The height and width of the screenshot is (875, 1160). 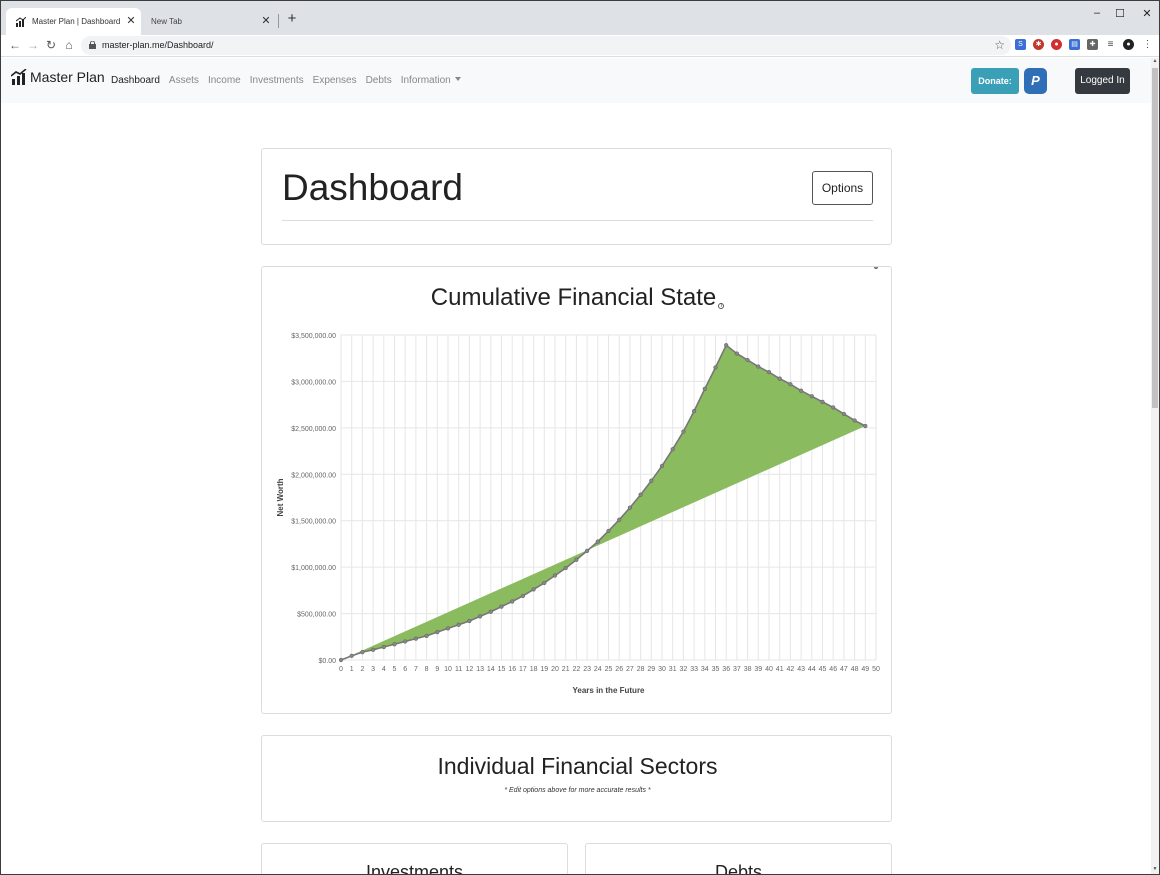 I want to click on puzzle-icon: ✚, so click(x=1092, y=44).